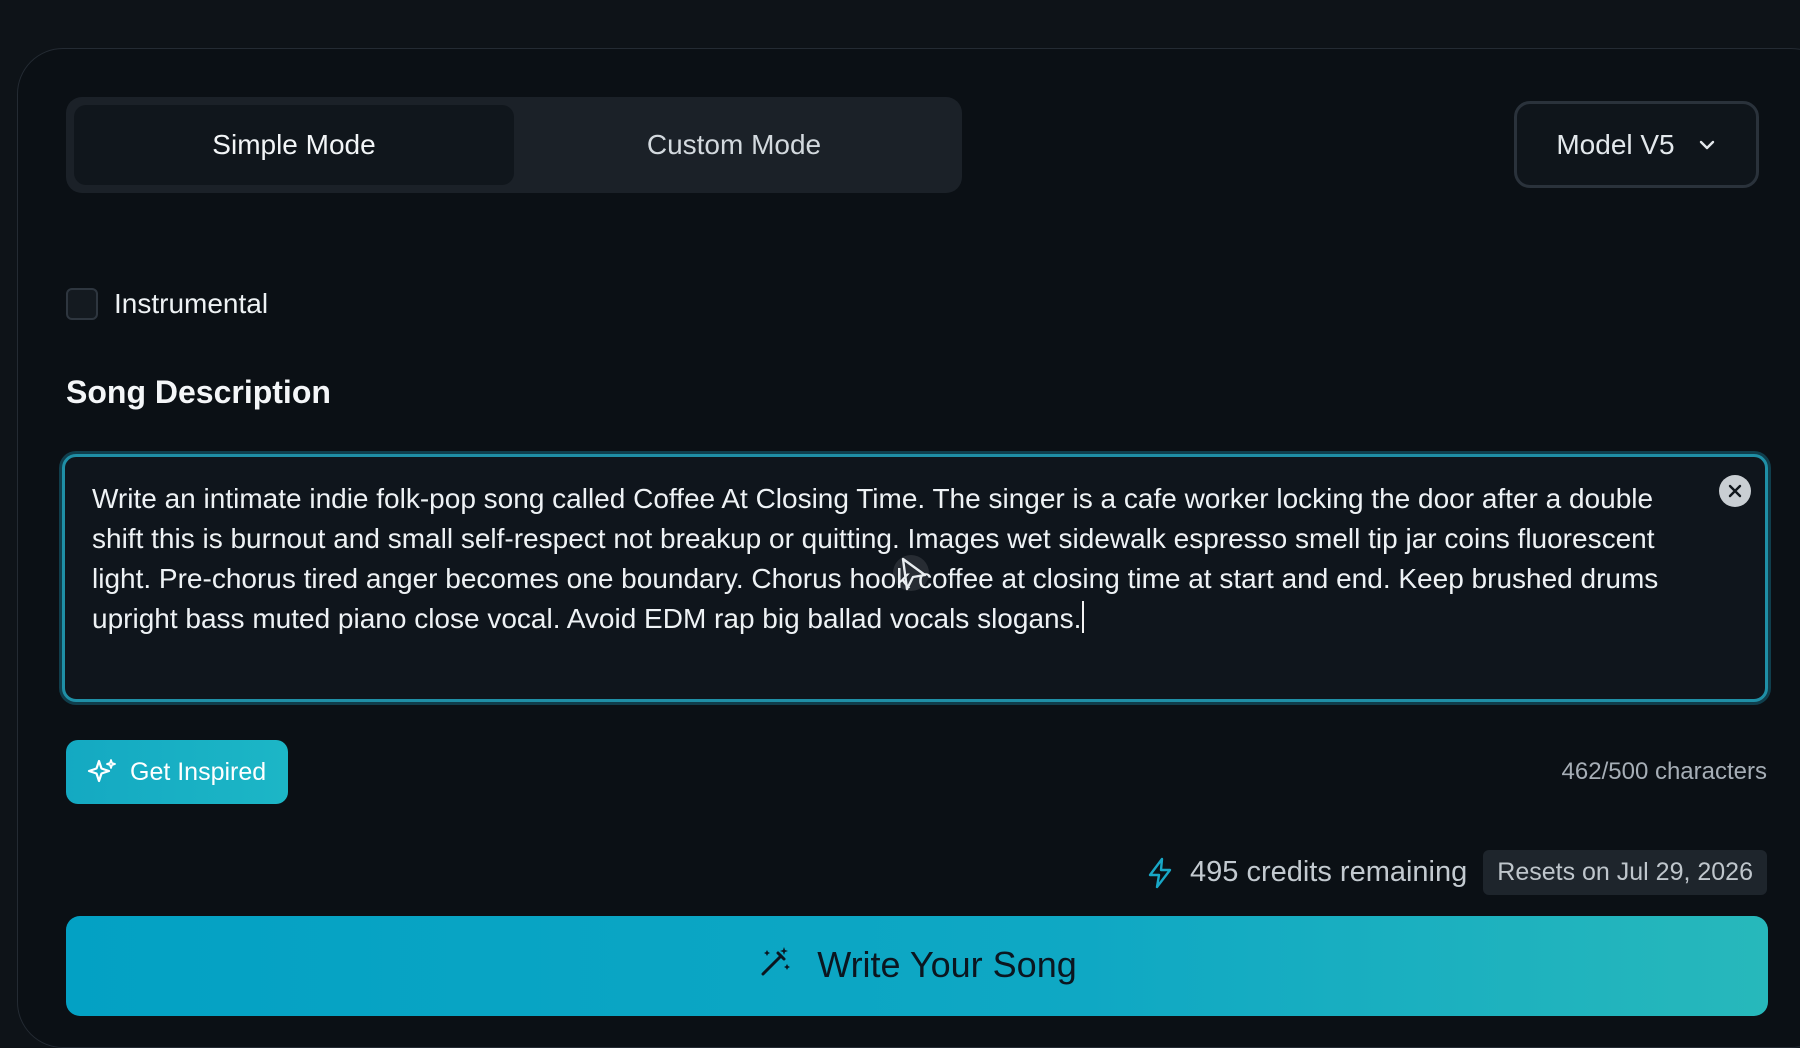 This screenshot has width=1800, height=1048. I want to click on model-select: Model V5, so click(1636, 144).